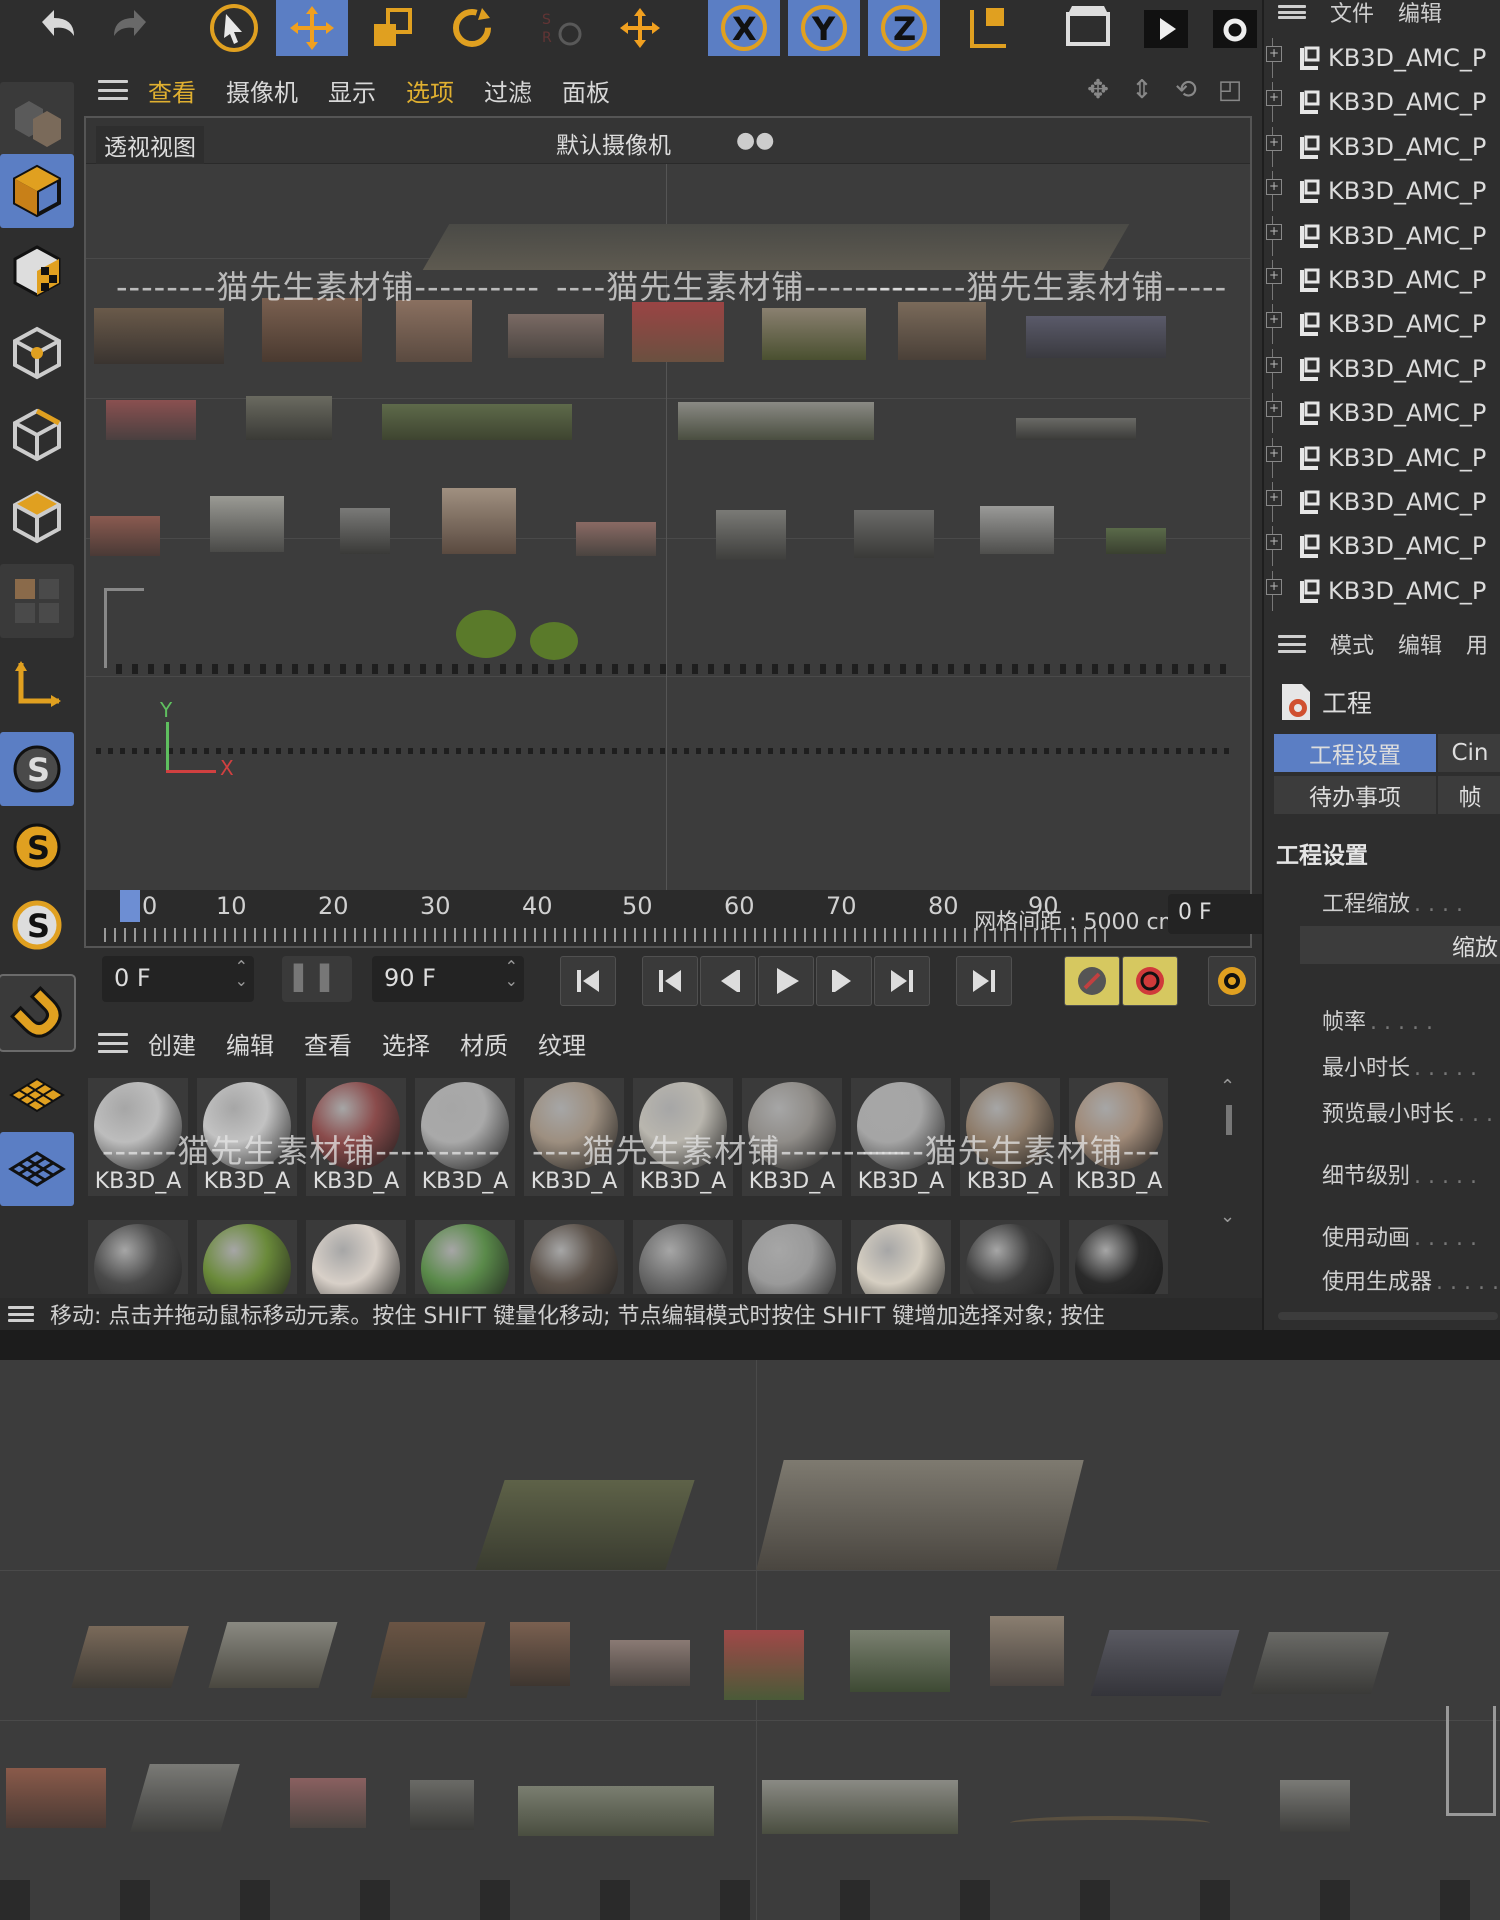 The width and height of the screenshot is (1500, 1920). Describe the element at coordinates (21, 1314) in the screenshot. I see `status-menu-icon` at that location.